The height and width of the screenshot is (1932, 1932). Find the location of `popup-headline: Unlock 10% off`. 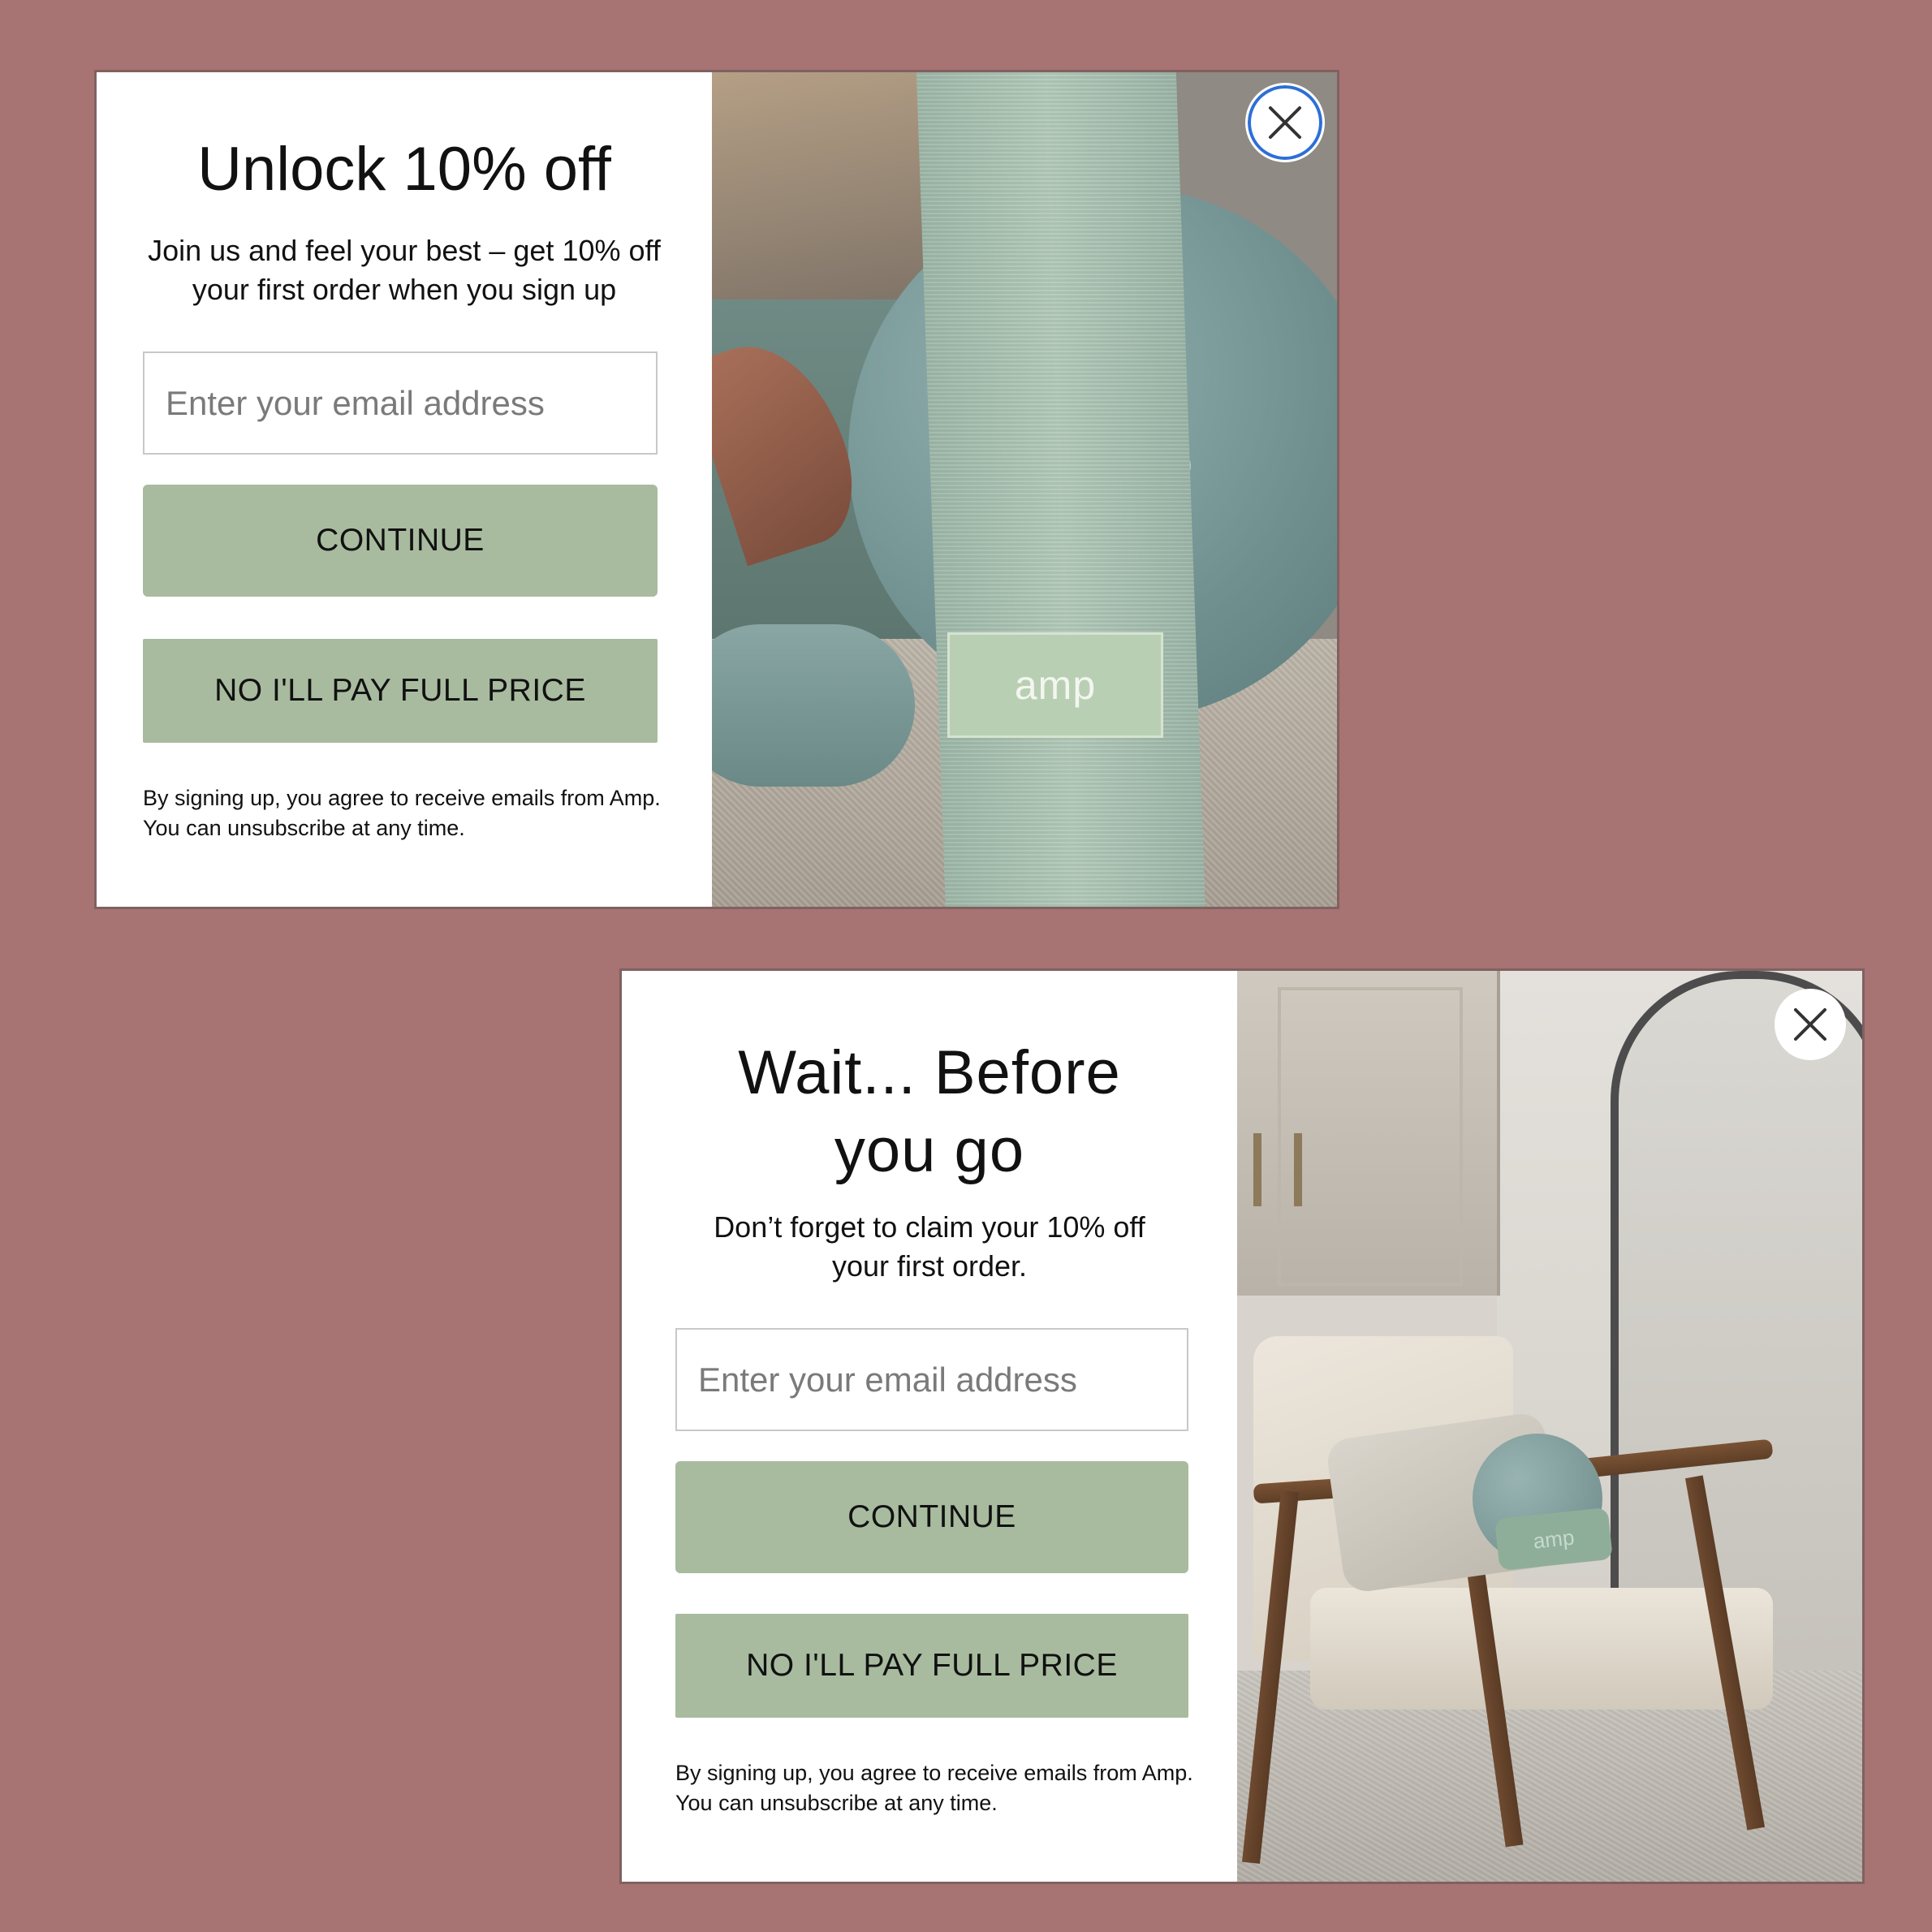

popup-headline: Unlock 10% off is located at coordinates (404, 169).